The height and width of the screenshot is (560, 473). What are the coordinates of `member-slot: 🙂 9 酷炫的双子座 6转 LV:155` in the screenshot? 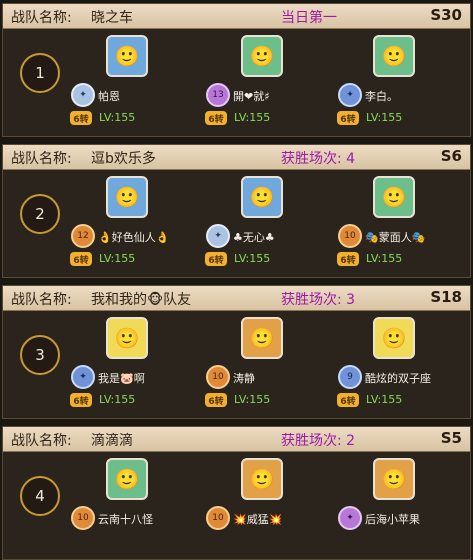 It's located at (405, 365).